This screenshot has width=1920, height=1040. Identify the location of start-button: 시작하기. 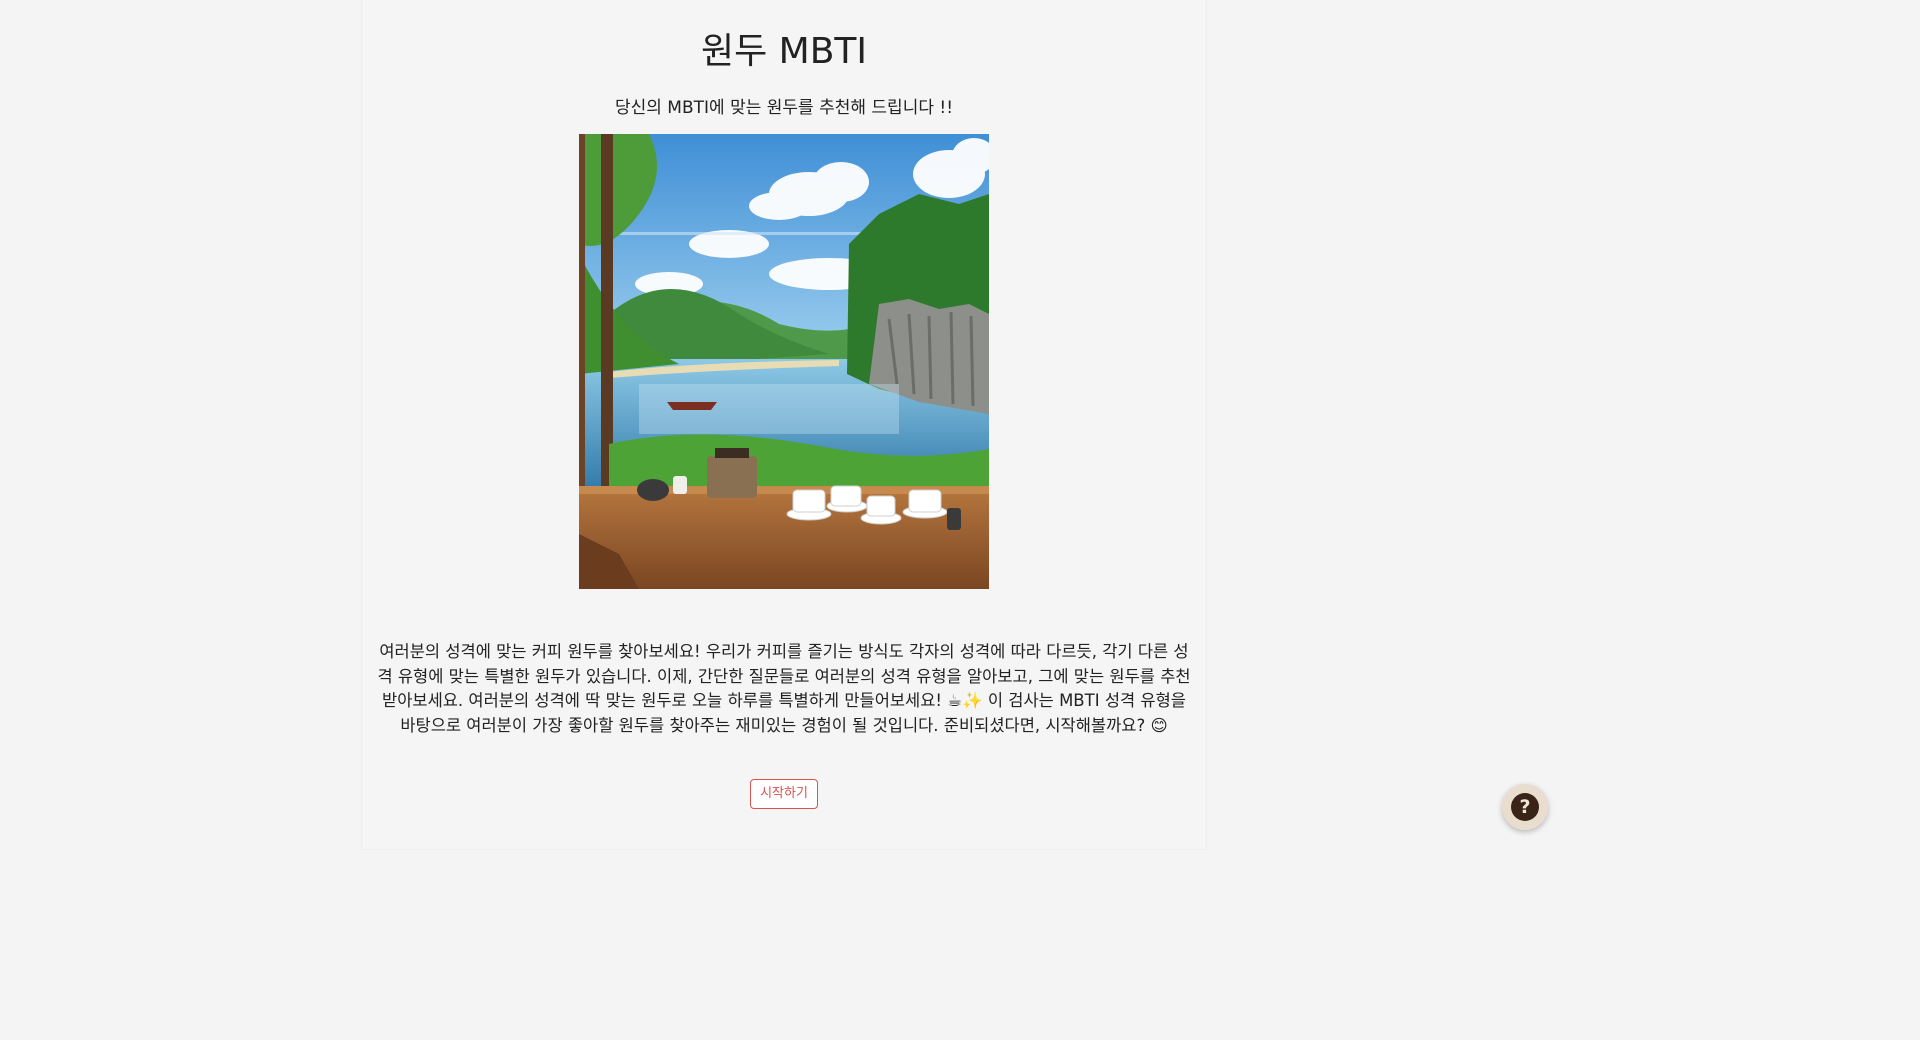
(784, 794).